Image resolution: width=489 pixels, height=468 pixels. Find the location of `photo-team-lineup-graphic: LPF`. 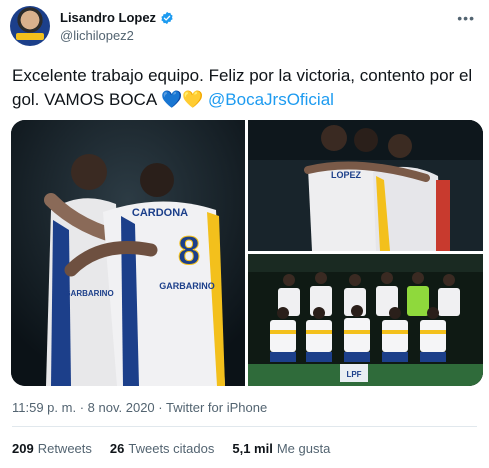

photo-team-lineup-graphic: LPF is located at coordinates (365, 320).